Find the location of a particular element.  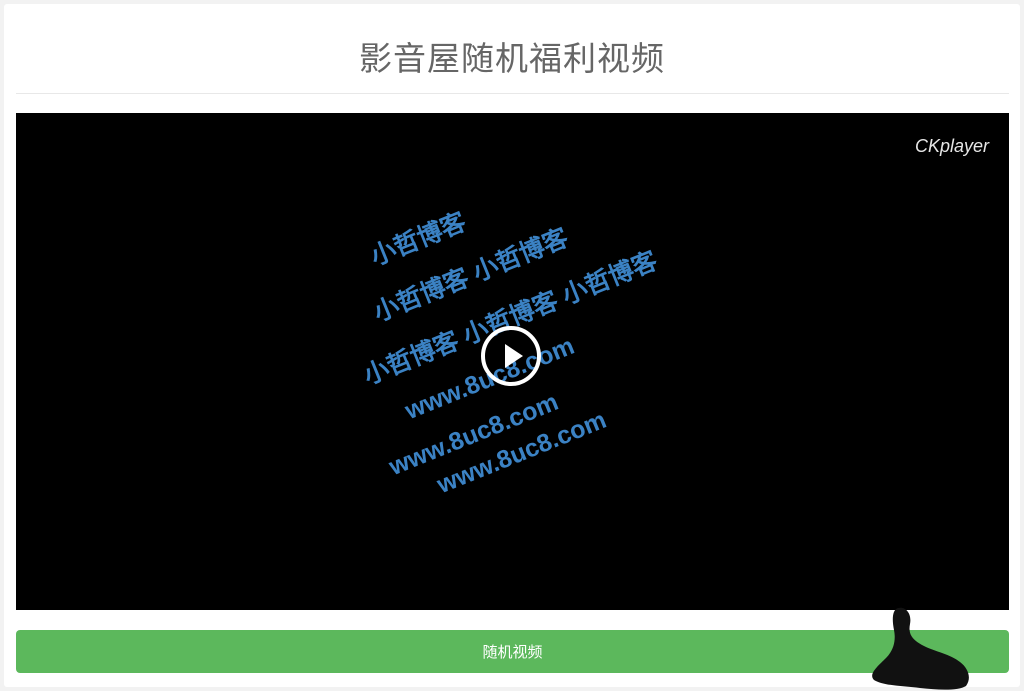

title-divider is located at coordinates (512, 93).